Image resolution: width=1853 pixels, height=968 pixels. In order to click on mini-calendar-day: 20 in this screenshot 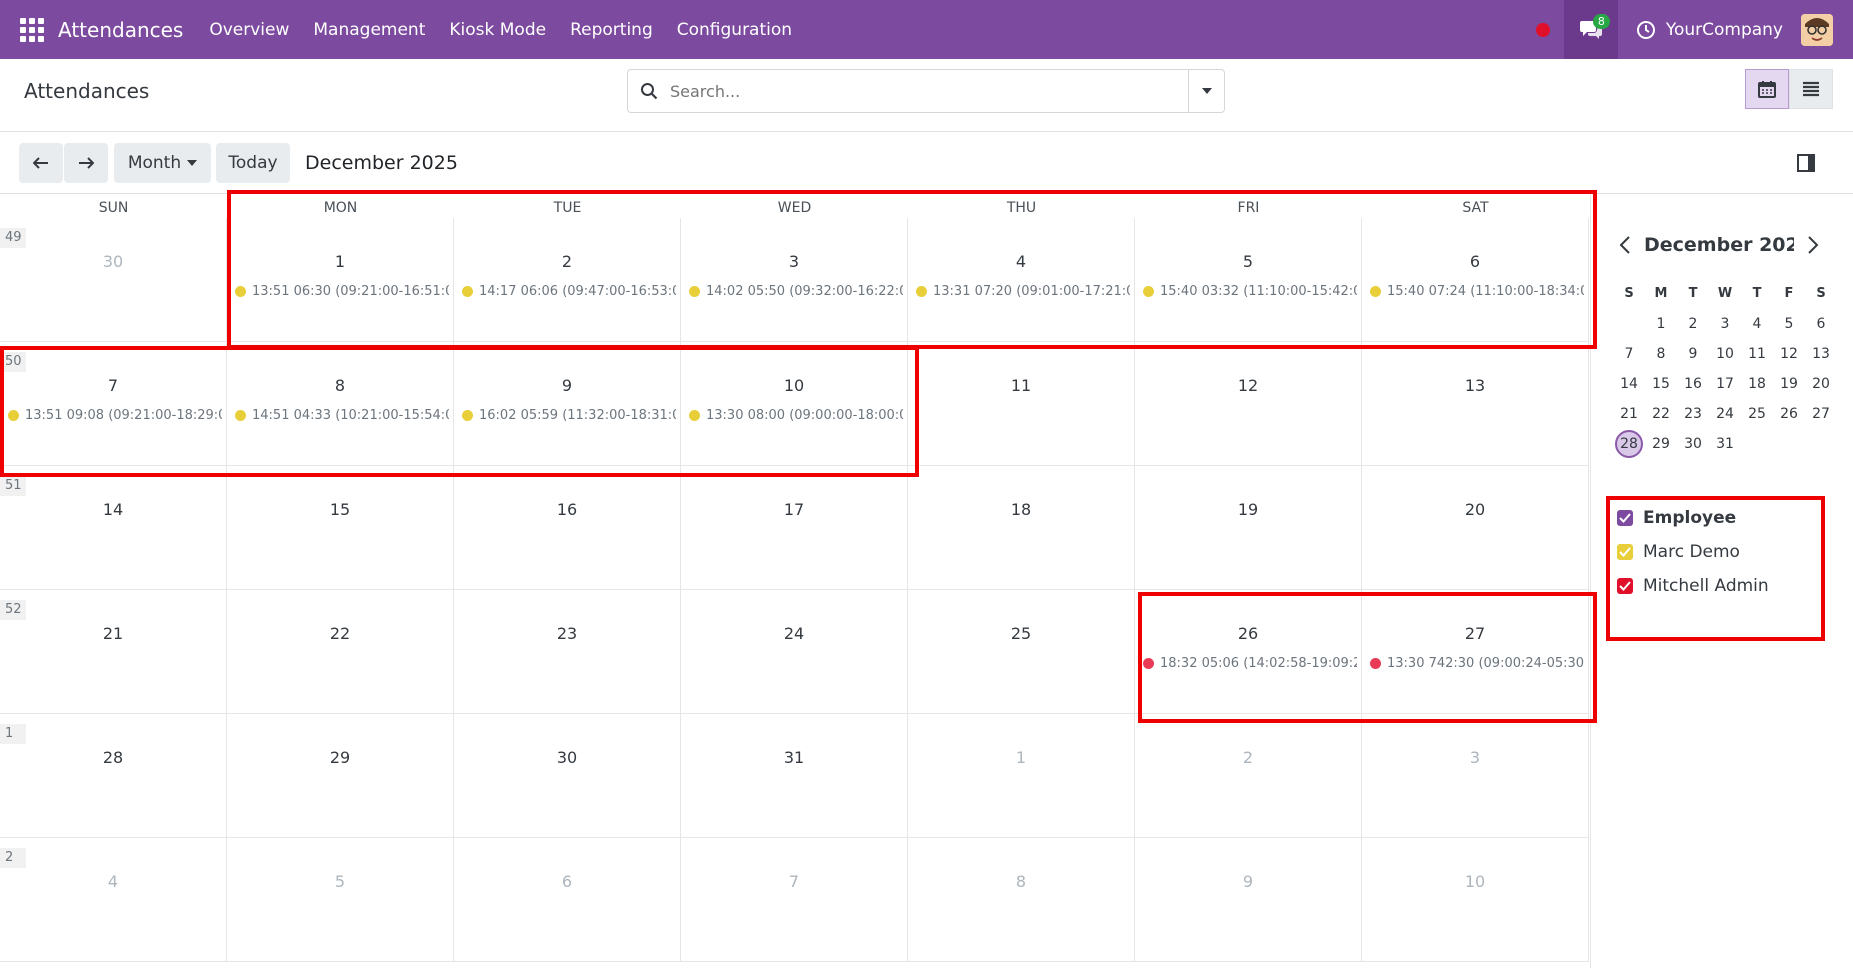, I will do `click(1821, 384)`.